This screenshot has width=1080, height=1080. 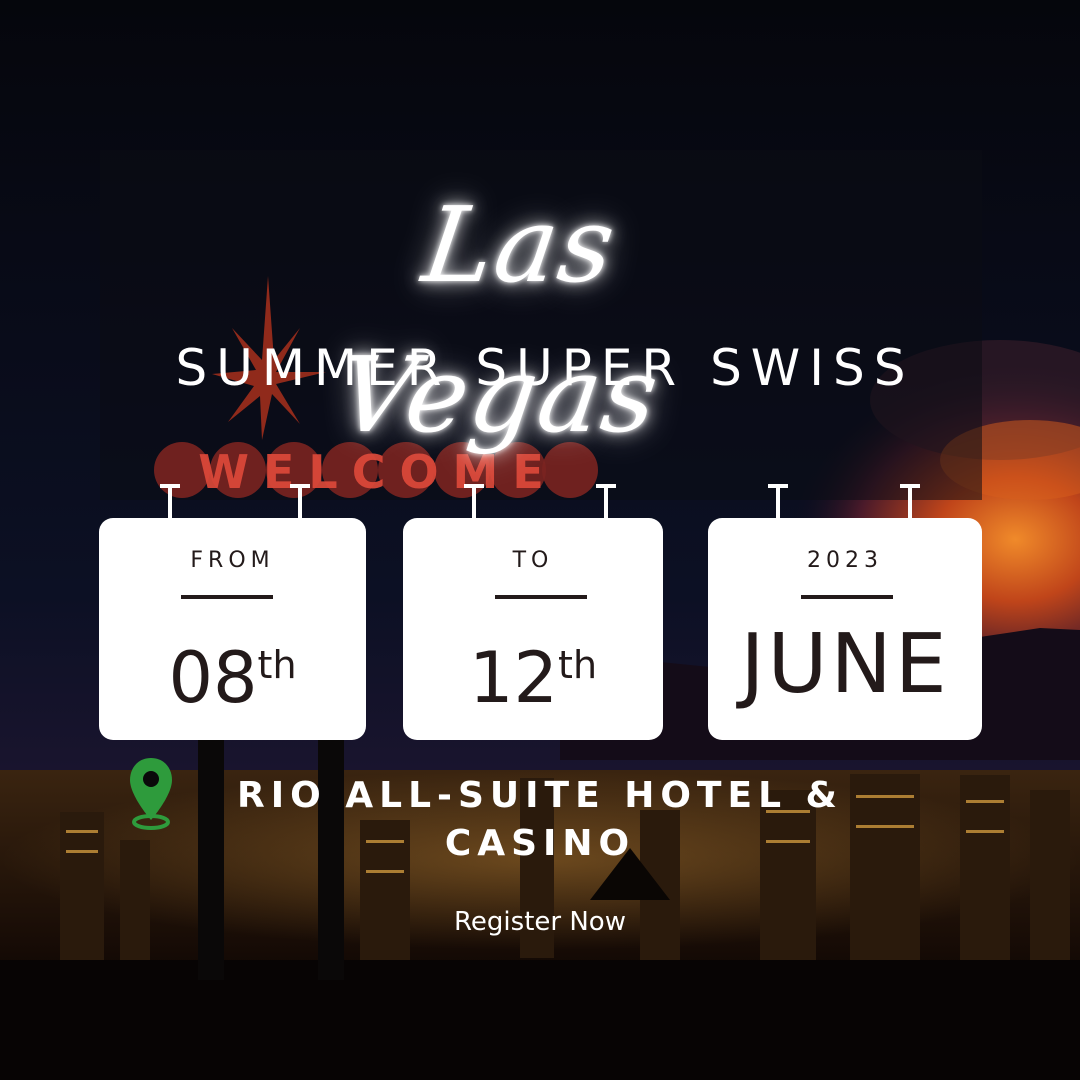 What do you see at coordinates (545, 368) in the screenshot?
I see `event-name: SUMMER SUPER SWISS` at bounding box center [545, 368].